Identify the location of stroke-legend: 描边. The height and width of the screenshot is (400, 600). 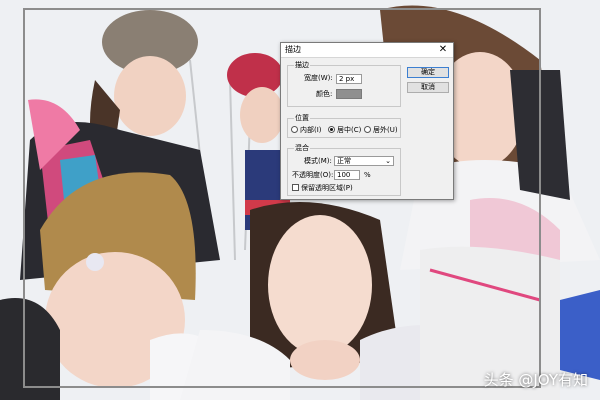
(302, 65).